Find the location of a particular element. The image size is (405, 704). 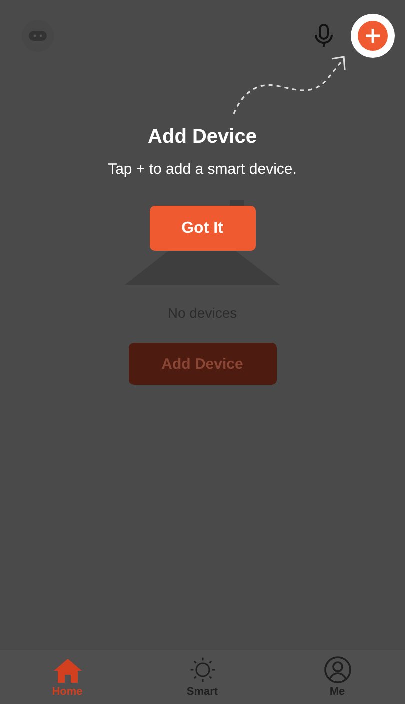

add-device-button: Add Device is located at coordinates (202, 364).